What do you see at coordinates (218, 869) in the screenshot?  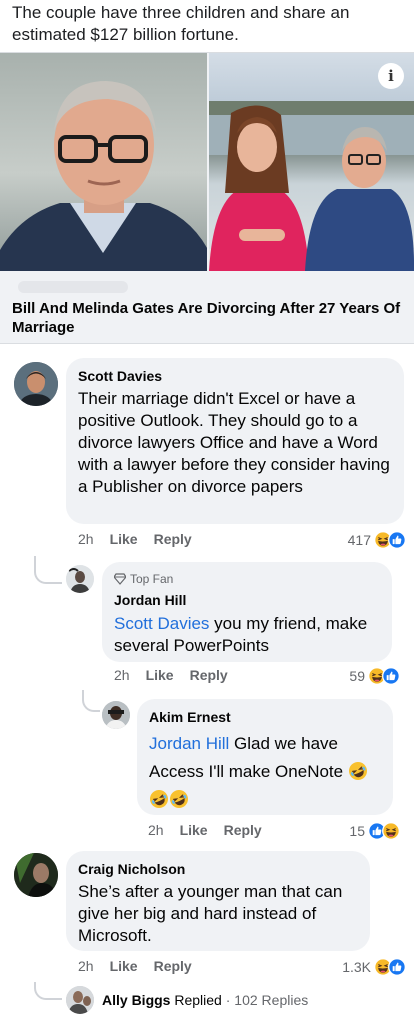 I see `comment-author: Craig Nicholson` at bounding box center [218, 869].